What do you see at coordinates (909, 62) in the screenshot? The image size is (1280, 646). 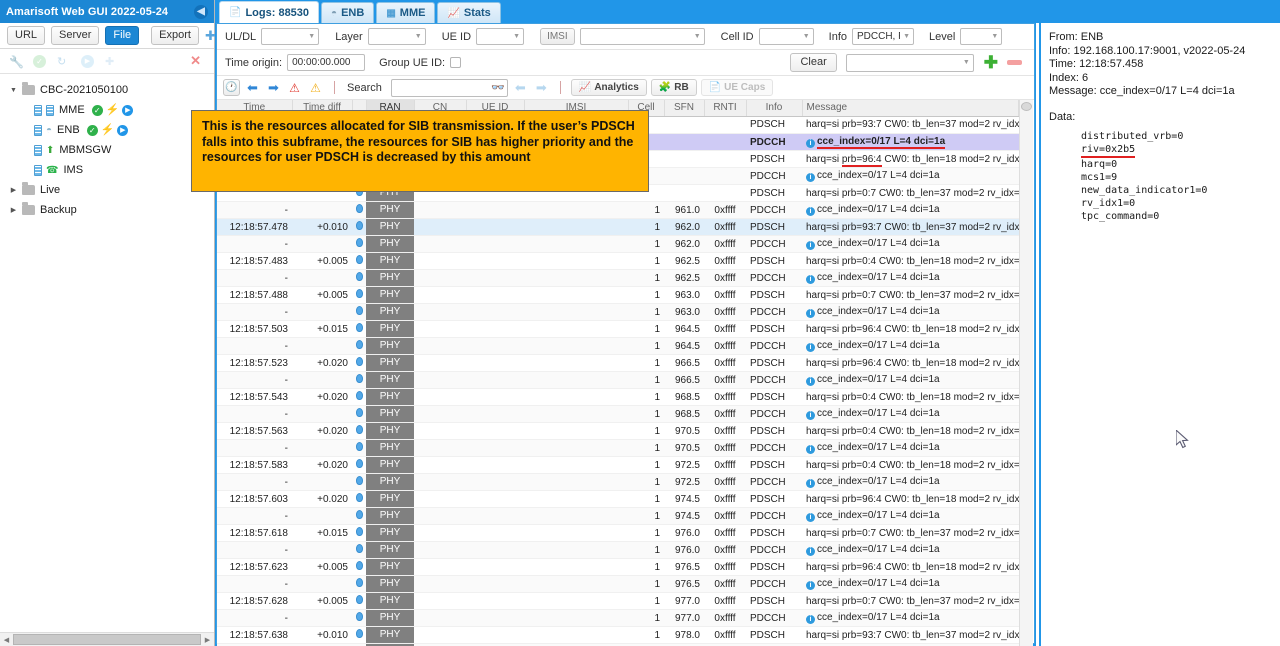 I see `preset-select: ▼` at bounding box center [909, 62].